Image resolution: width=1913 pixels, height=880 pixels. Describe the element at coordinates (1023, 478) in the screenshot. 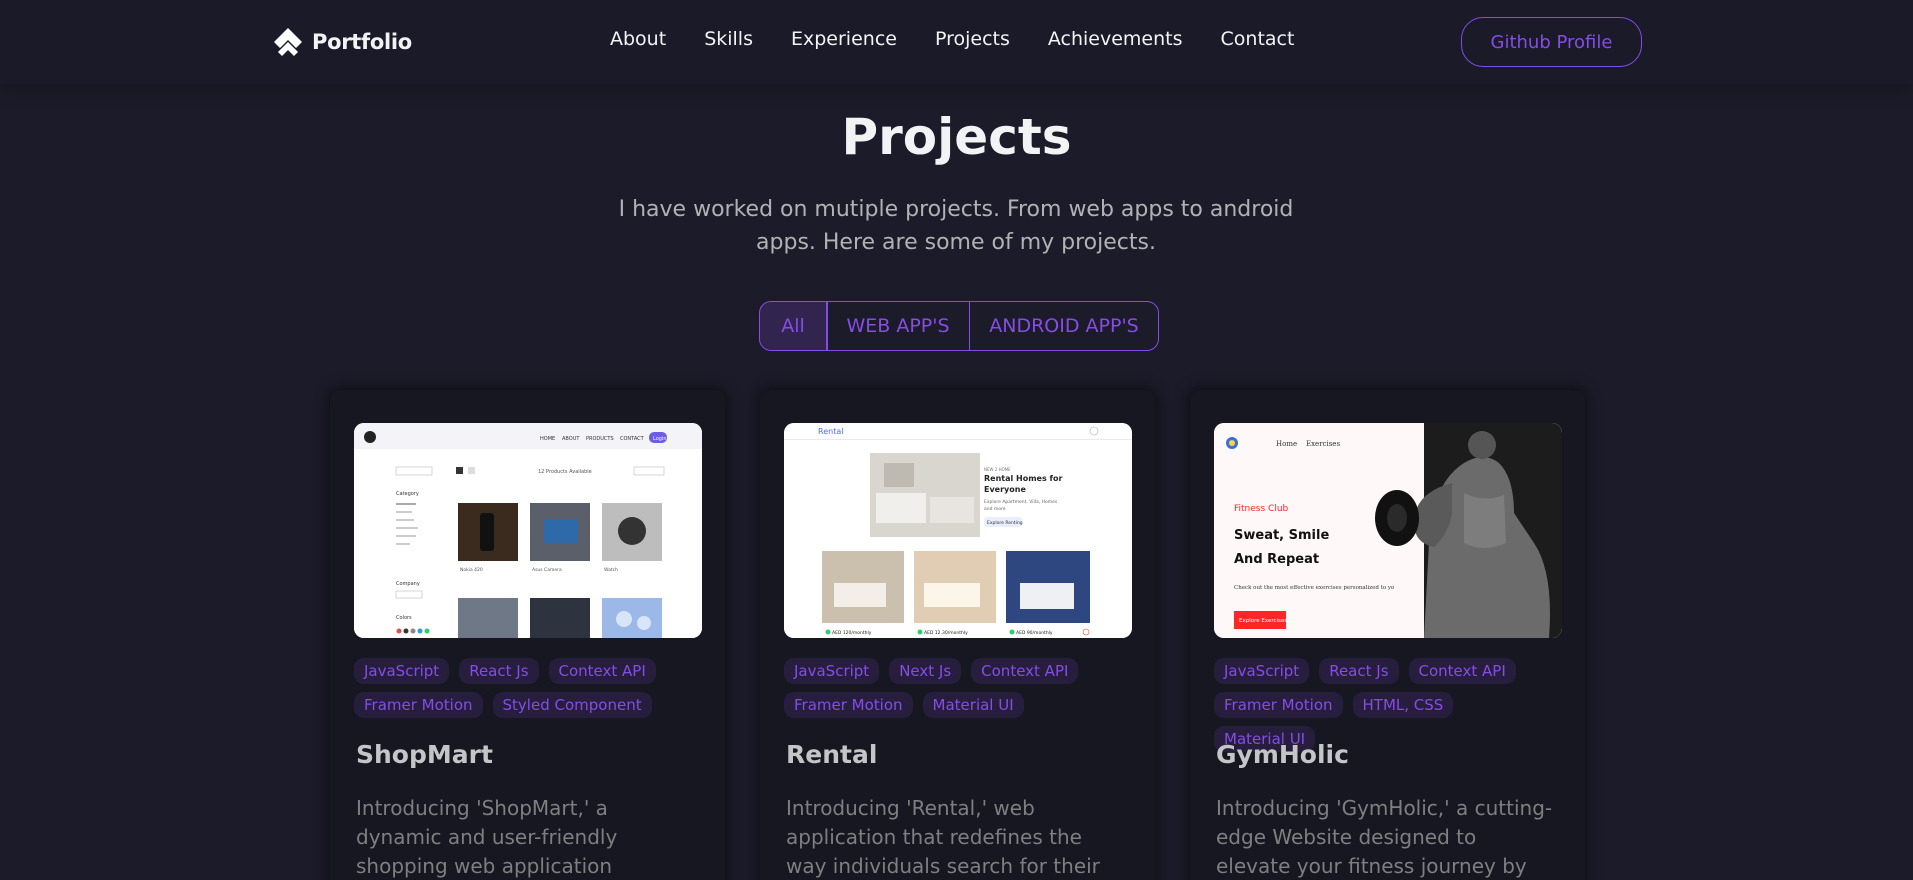

I see `svg-text: Rental Homes for` at that location.